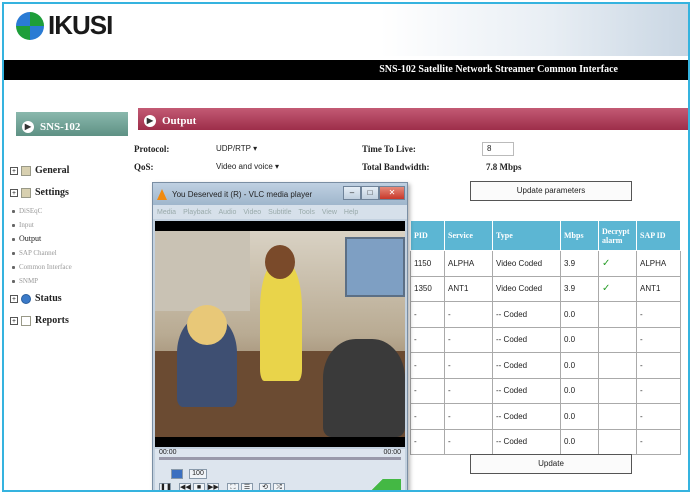 Image resolution: width=692 pixels, height=494 pixels. Describe the element at coordinates (307, 212) in the screenshot. I see `vlc-menu-item: Tools` at that location.